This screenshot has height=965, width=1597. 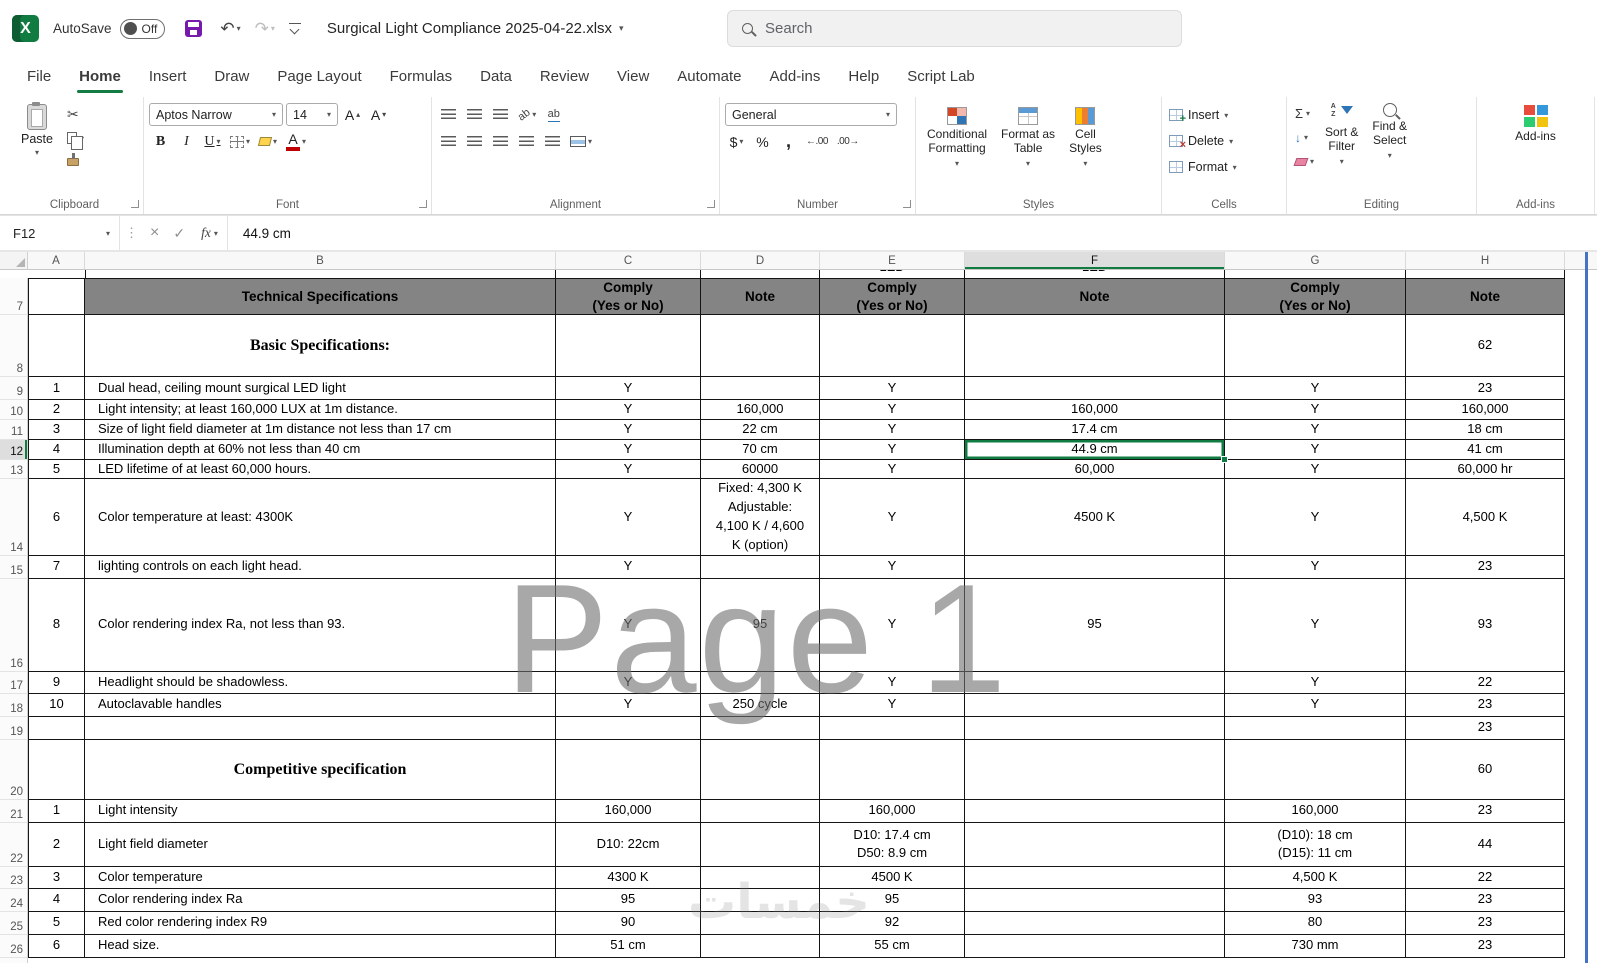 What do you see at coordinates (56, 410) in the screenshot?
I see `cell-A10: 2` at bounding box center [56, 410].